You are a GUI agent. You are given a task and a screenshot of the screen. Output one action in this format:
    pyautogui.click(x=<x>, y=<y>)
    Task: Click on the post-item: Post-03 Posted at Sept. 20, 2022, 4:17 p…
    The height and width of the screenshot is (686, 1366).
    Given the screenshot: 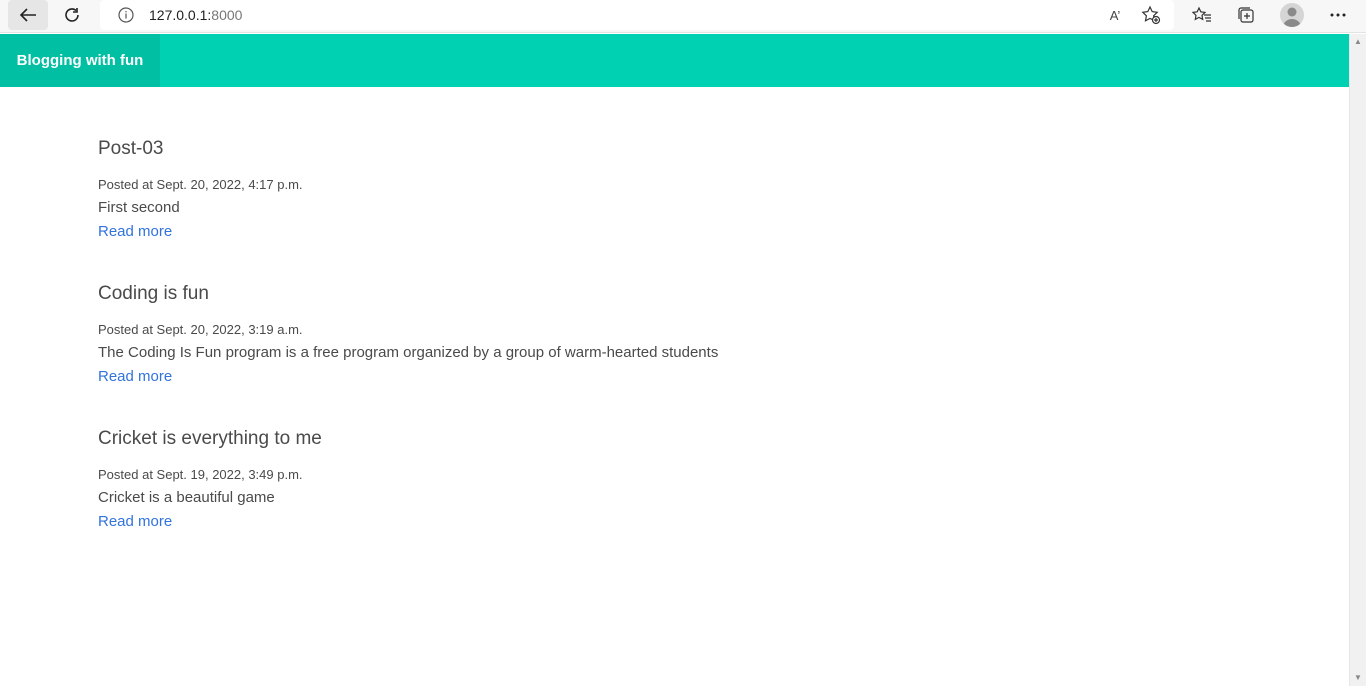 What is the action you would take?
    pyautogui.click(x=200, y=188)
    